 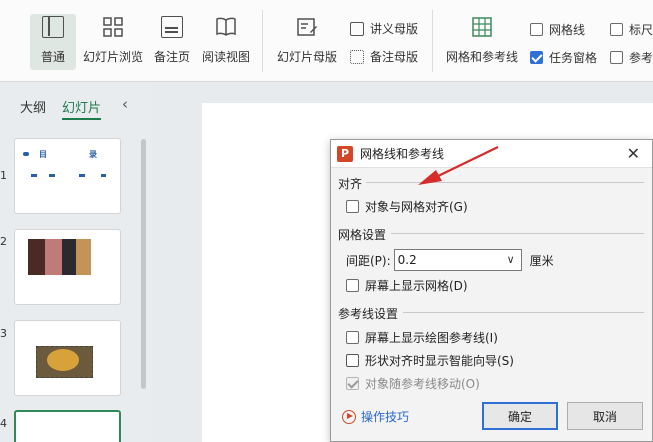 I want to click on slide-sorter-button: 幻灯片浏览, so click(x=113, y=42).